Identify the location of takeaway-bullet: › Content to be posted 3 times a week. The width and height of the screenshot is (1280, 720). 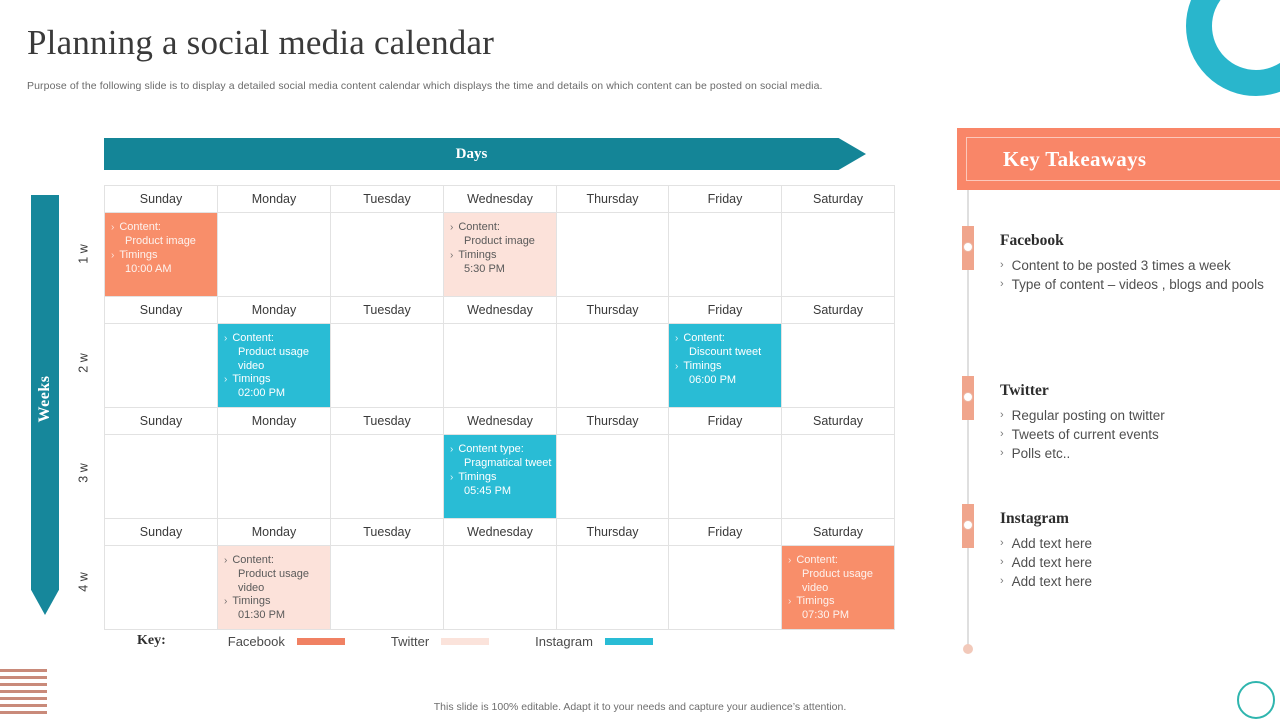
(1140, 265).